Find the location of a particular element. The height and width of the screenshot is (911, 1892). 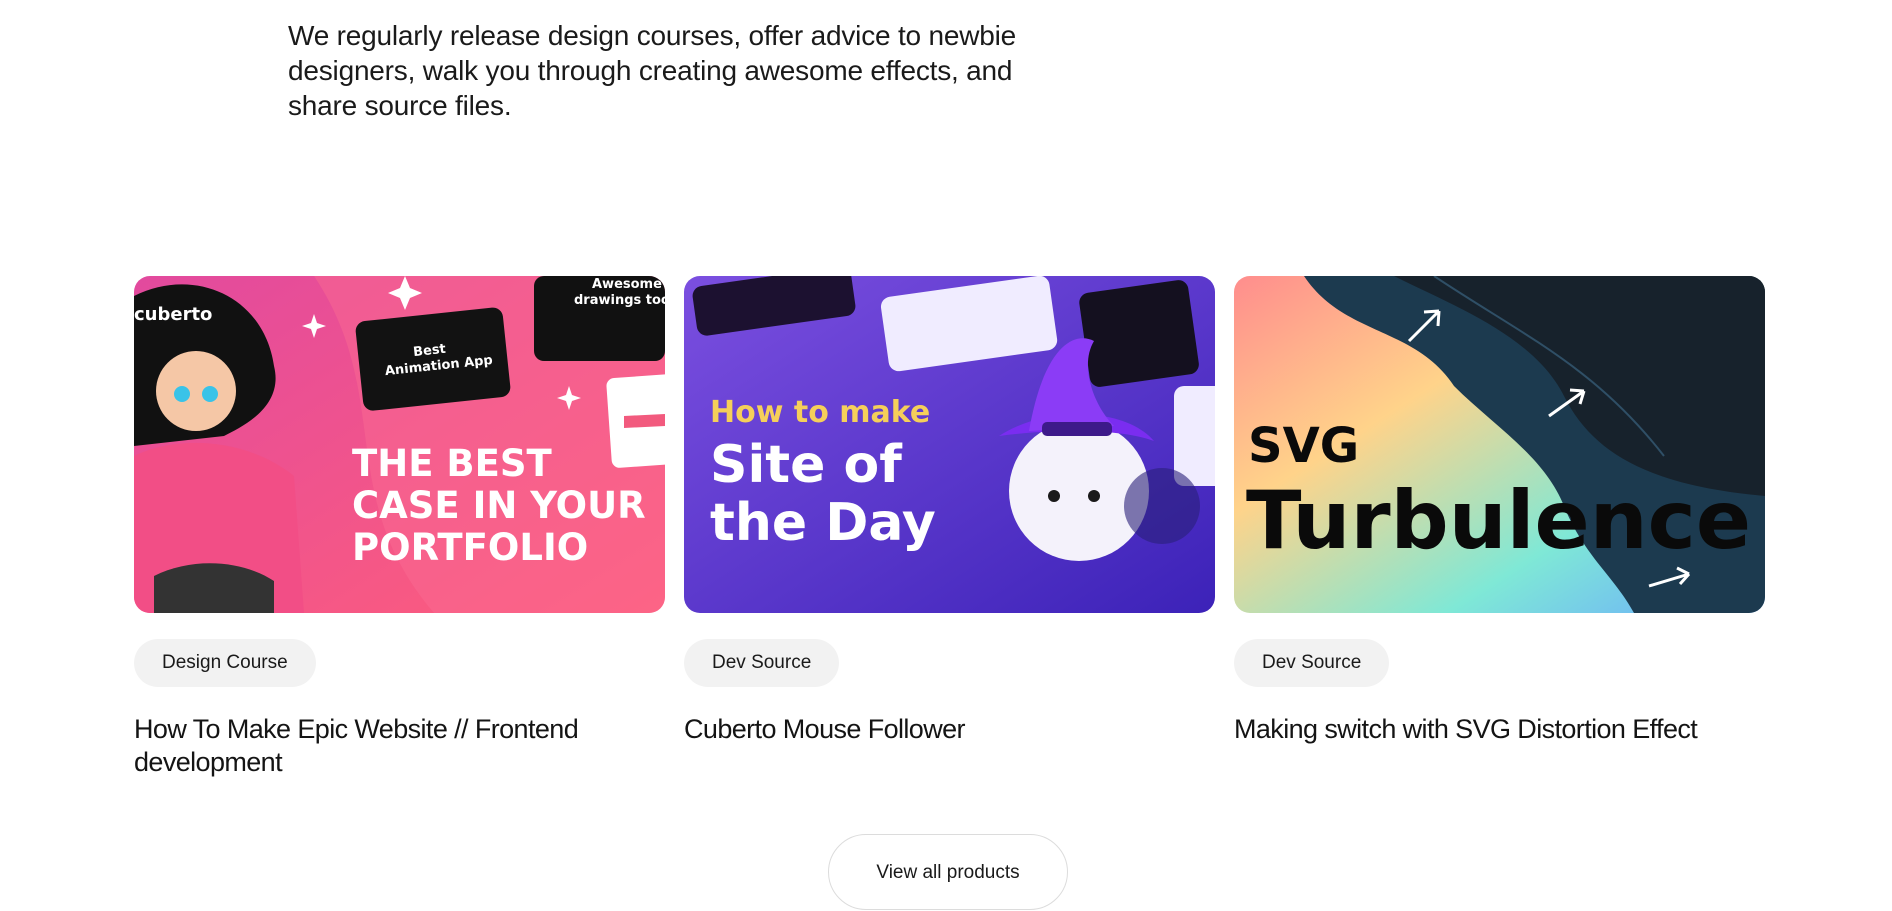

thumb-headline-line3: PORTFOLIO is located at coordinates (470, 547).